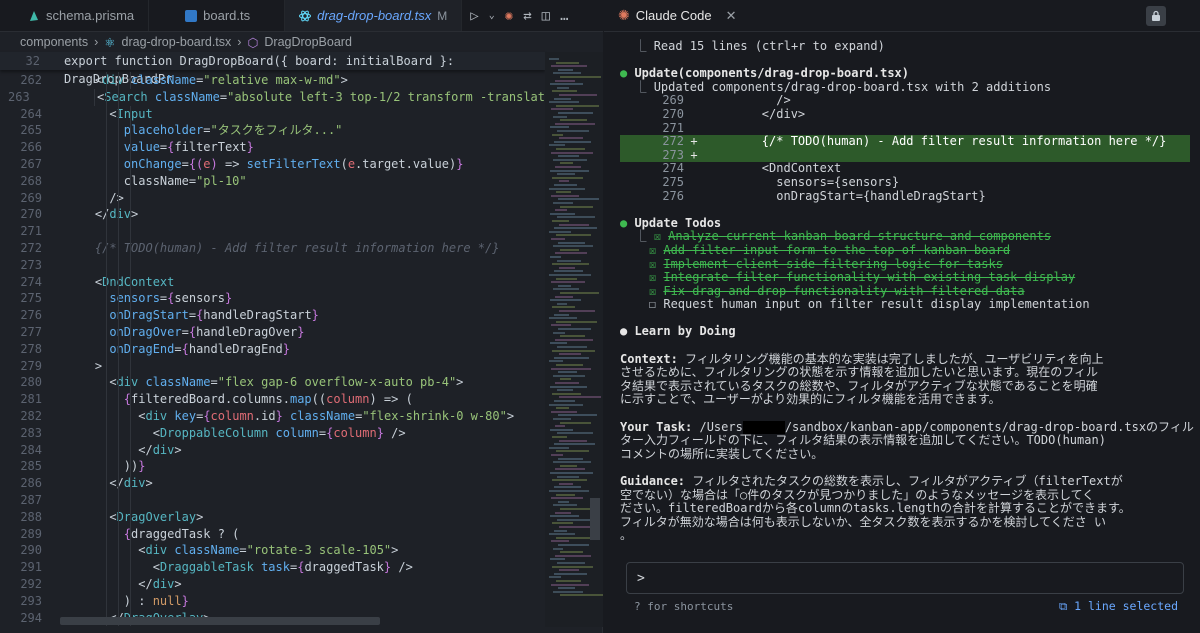 The height and width of the screenshot is (633, 1200). What do you see at coordinates (673, 100) in the screenshot?
I see `diff-line-number: 269` at bounding box center [673, 100].